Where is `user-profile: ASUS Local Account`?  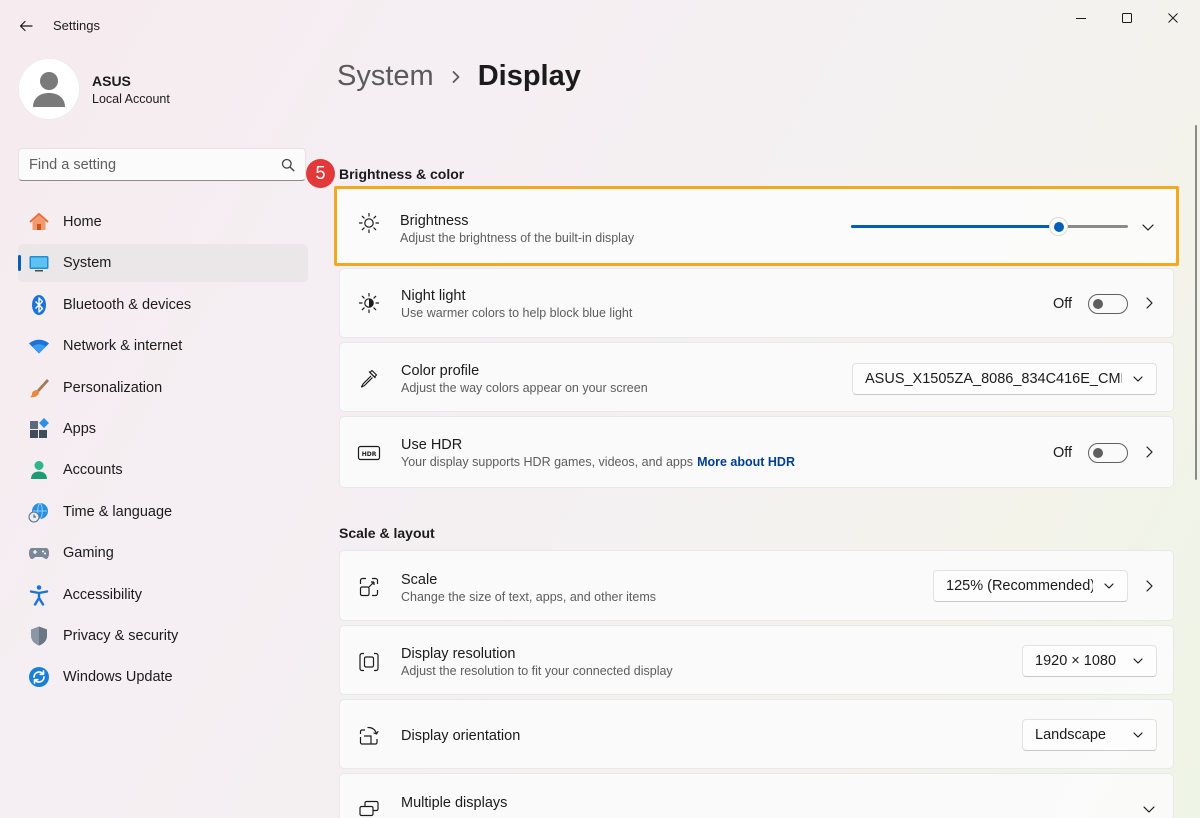
user-profile: ASUS Local Account is located at coordinates (94, 89).